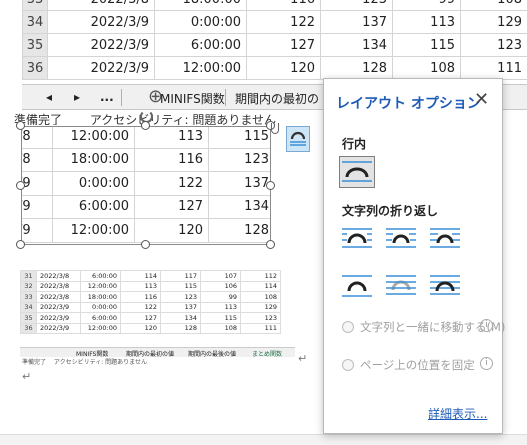  Describe the element at coordinates (426, 22) in the screenshot. I see `cell: 113` at that location.